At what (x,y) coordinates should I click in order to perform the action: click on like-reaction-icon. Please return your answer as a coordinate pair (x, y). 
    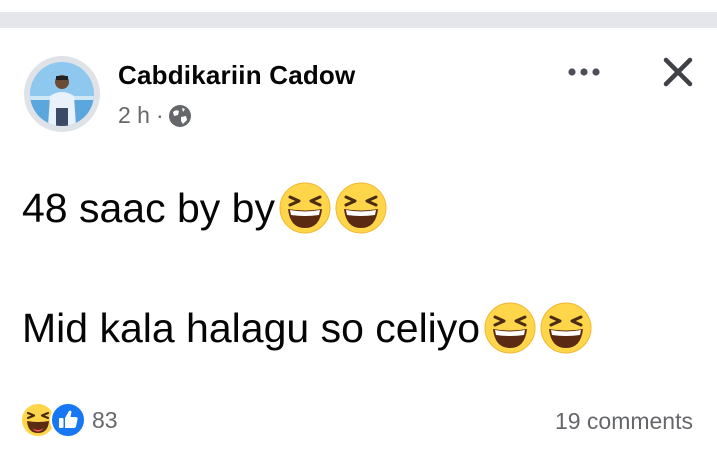
    Looking at the image, I should click on (68, 420).